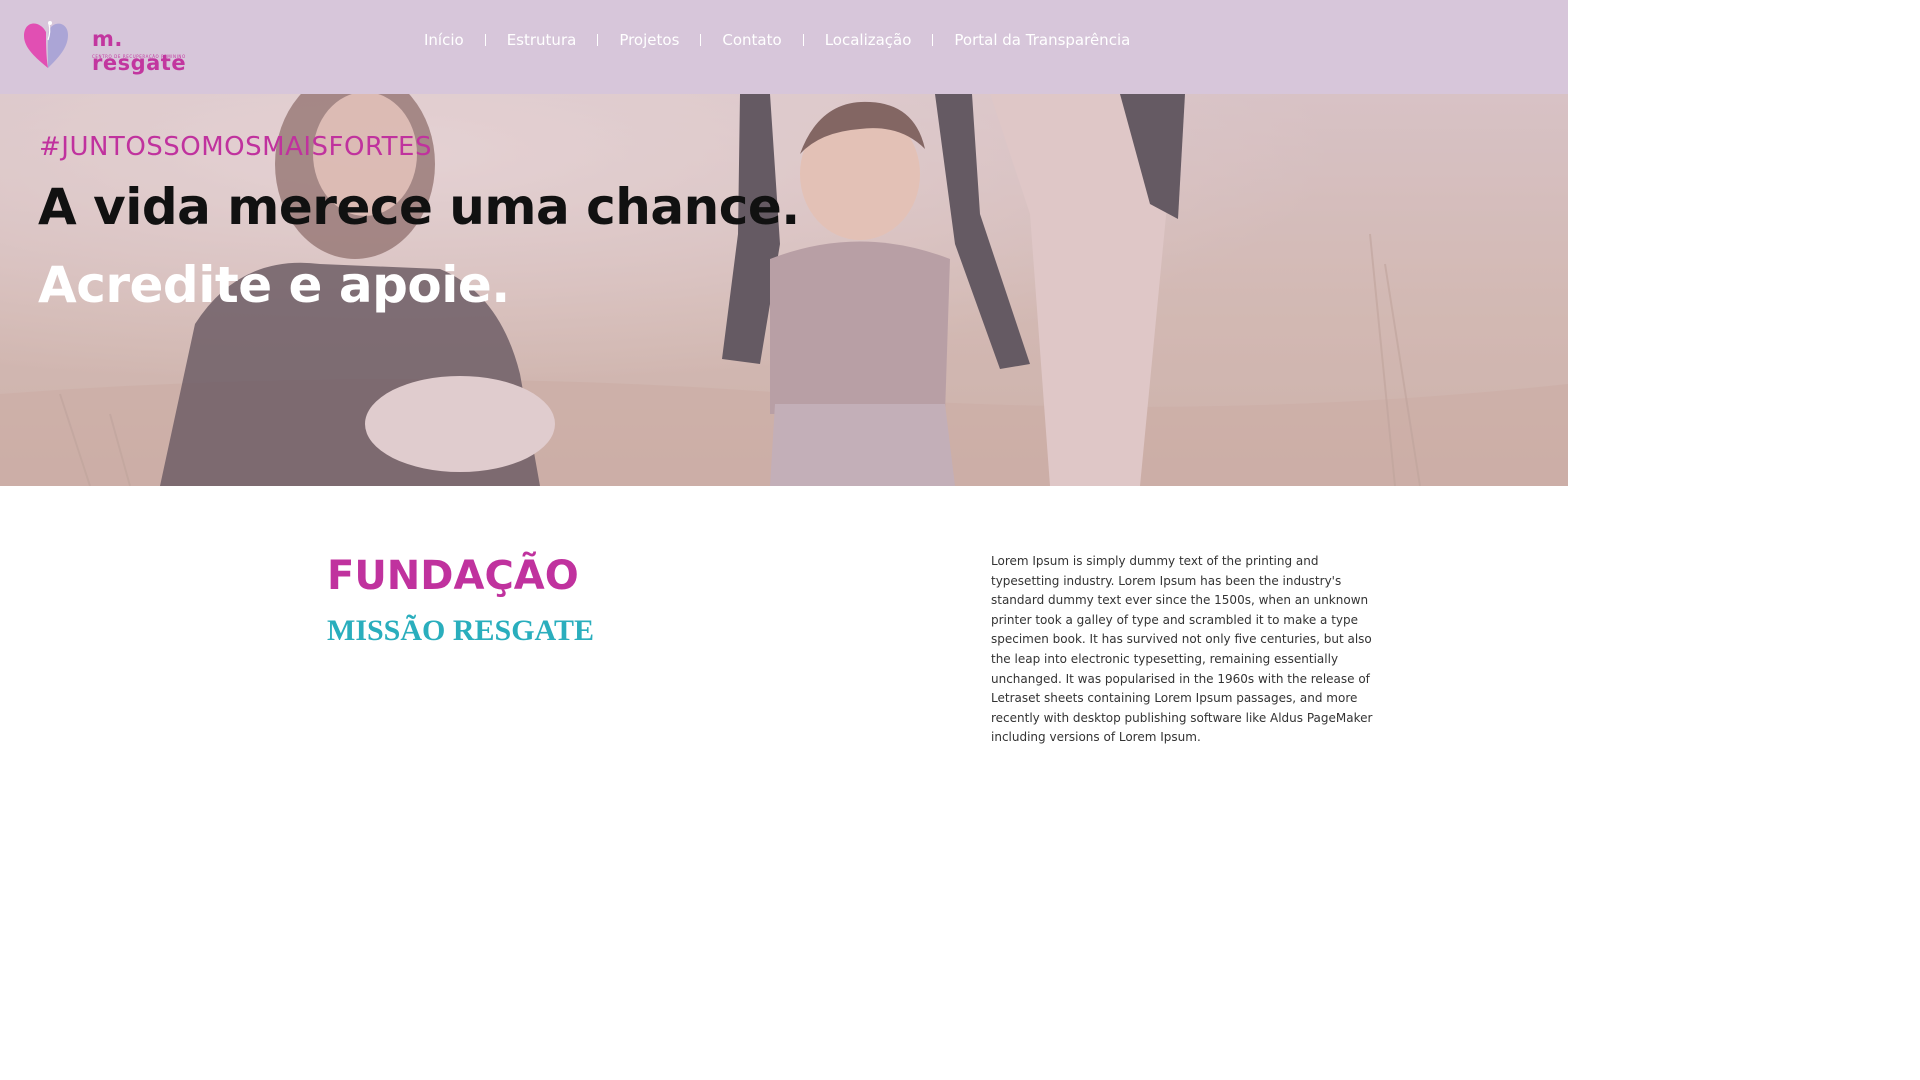 The height and width of the screenshot is (1080, 1920). I want to click on hero-subheading: Acredite e apoie., so click(274, 285).